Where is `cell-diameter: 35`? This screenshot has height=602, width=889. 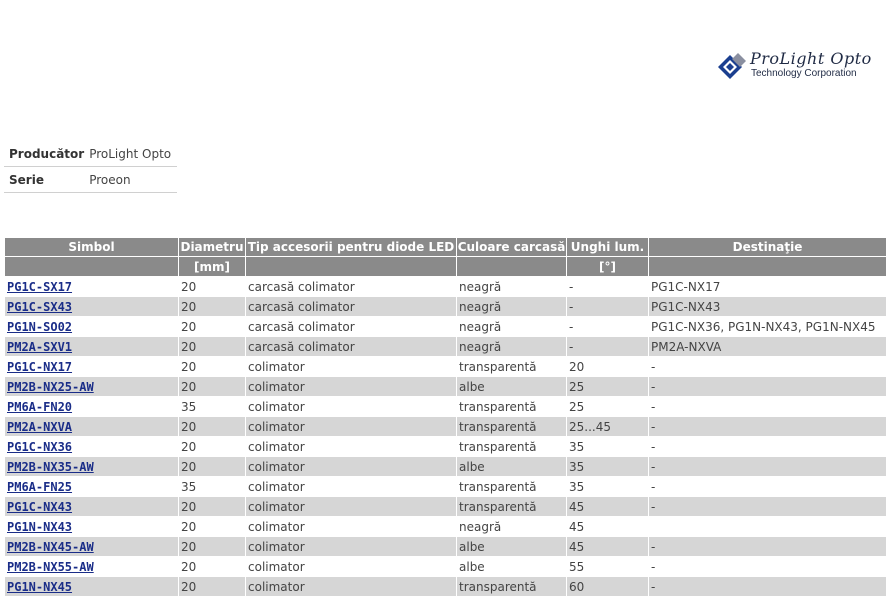 cell-diameter: 35 is located at coordinates (212, 406).